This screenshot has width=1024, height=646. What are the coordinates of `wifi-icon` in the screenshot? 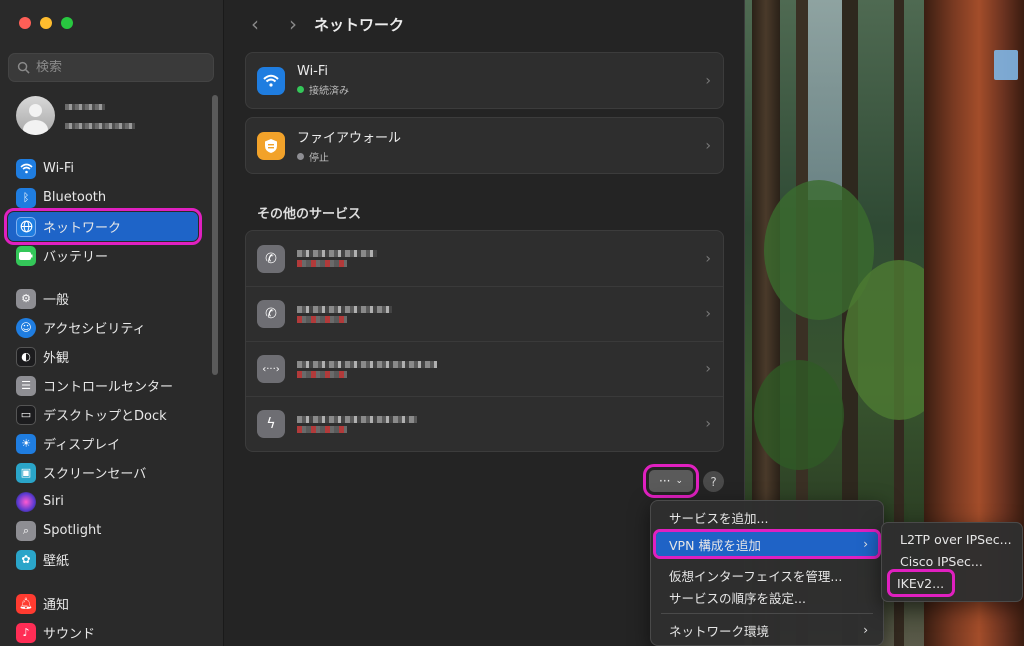 It's located at (26, 168).